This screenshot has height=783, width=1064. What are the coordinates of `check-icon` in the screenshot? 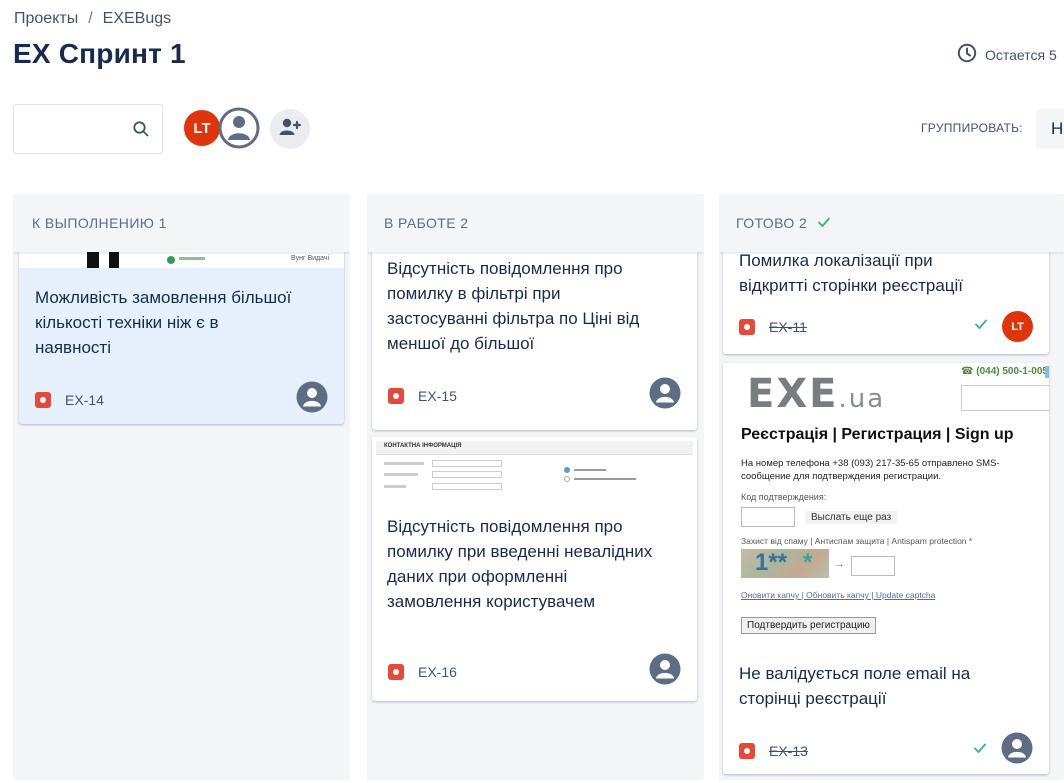 It's located at (824, 233).